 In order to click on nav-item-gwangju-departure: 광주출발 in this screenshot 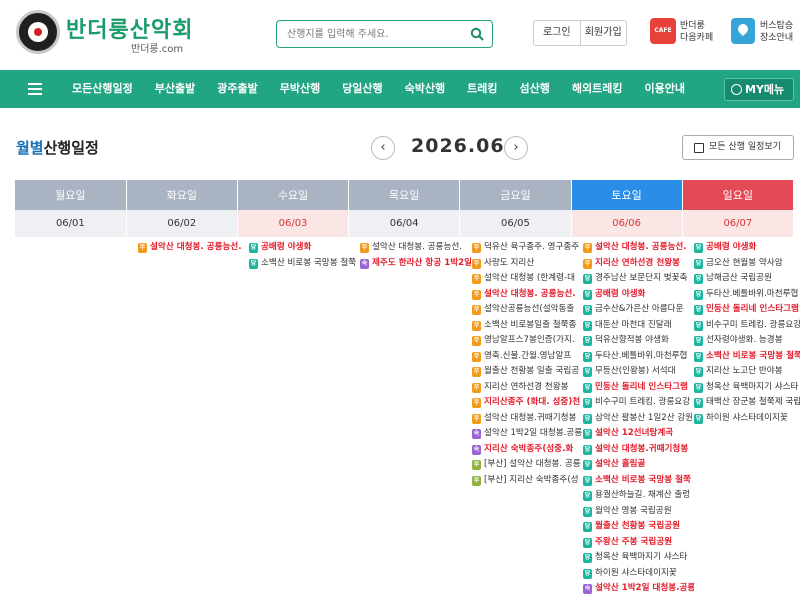, I will do `click(237, 89)`.